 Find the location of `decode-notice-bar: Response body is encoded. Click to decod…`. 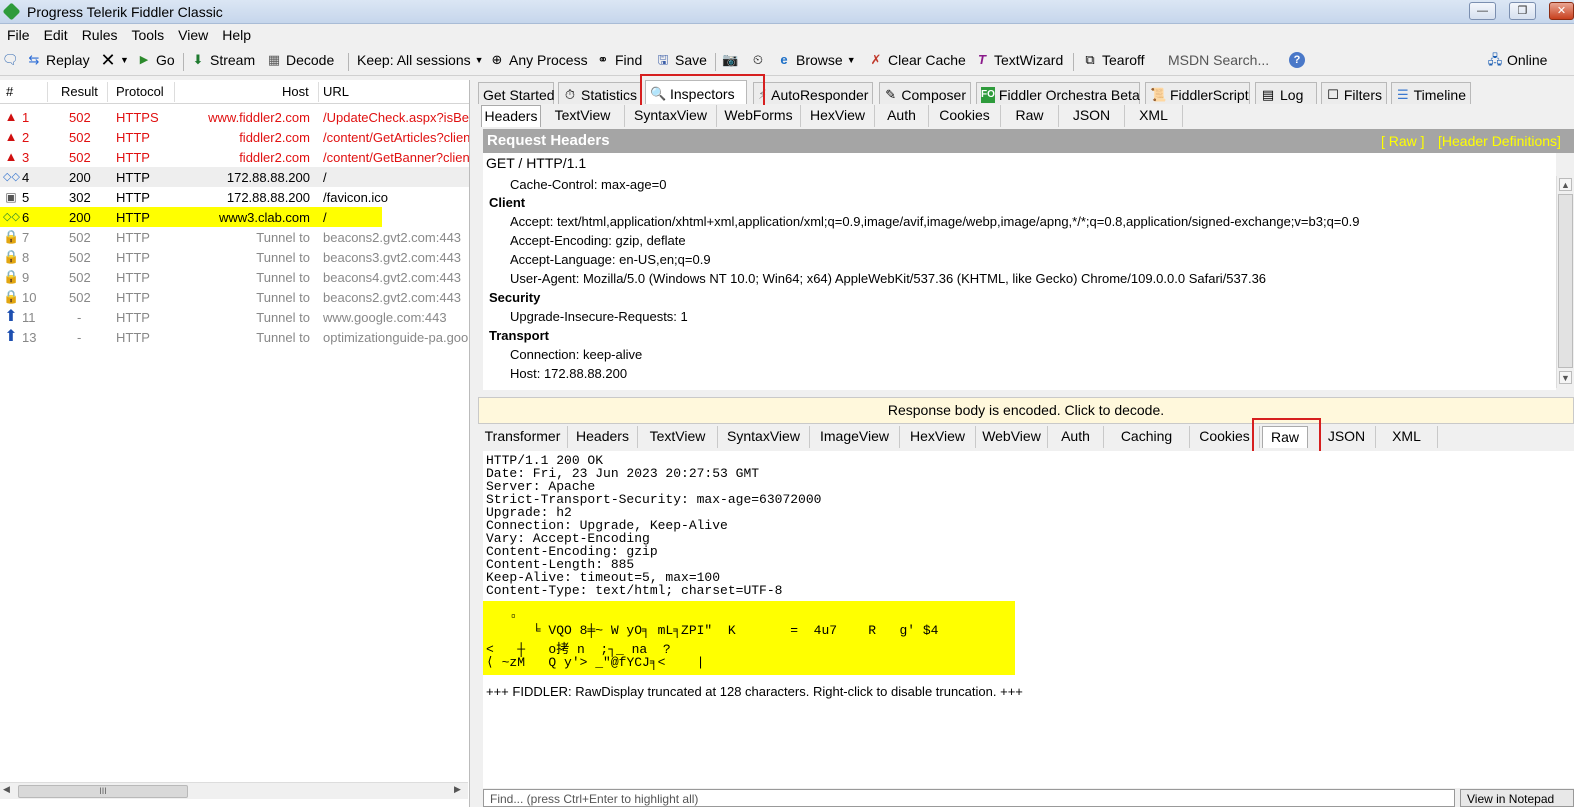

decode-notice-bar: Response body is encoded. Click to decod… is located at coordinates (1026, 410).